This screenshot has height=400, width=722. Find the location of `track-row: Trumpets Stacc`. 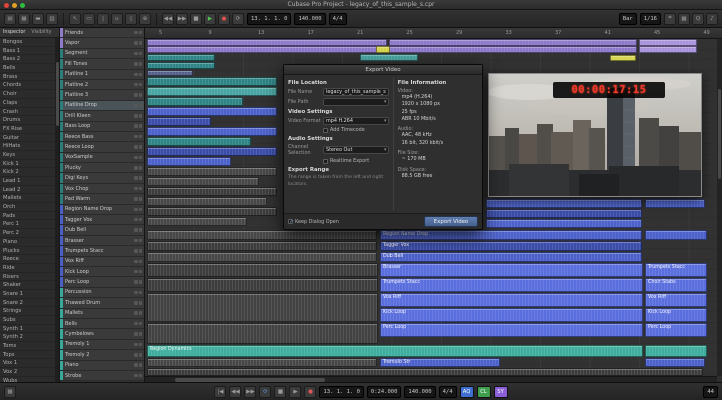

track-row: Trumpets Stacc is located at coordinates (102, 251).